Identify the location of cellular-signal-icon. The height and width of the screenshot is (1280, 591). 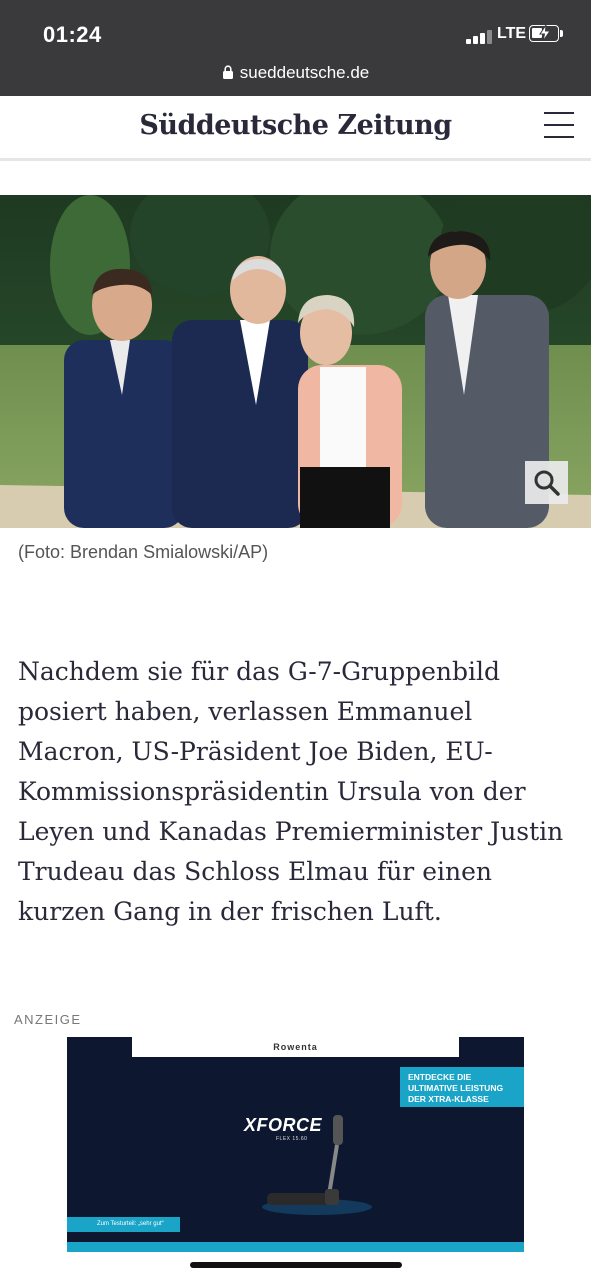
(480, 36).